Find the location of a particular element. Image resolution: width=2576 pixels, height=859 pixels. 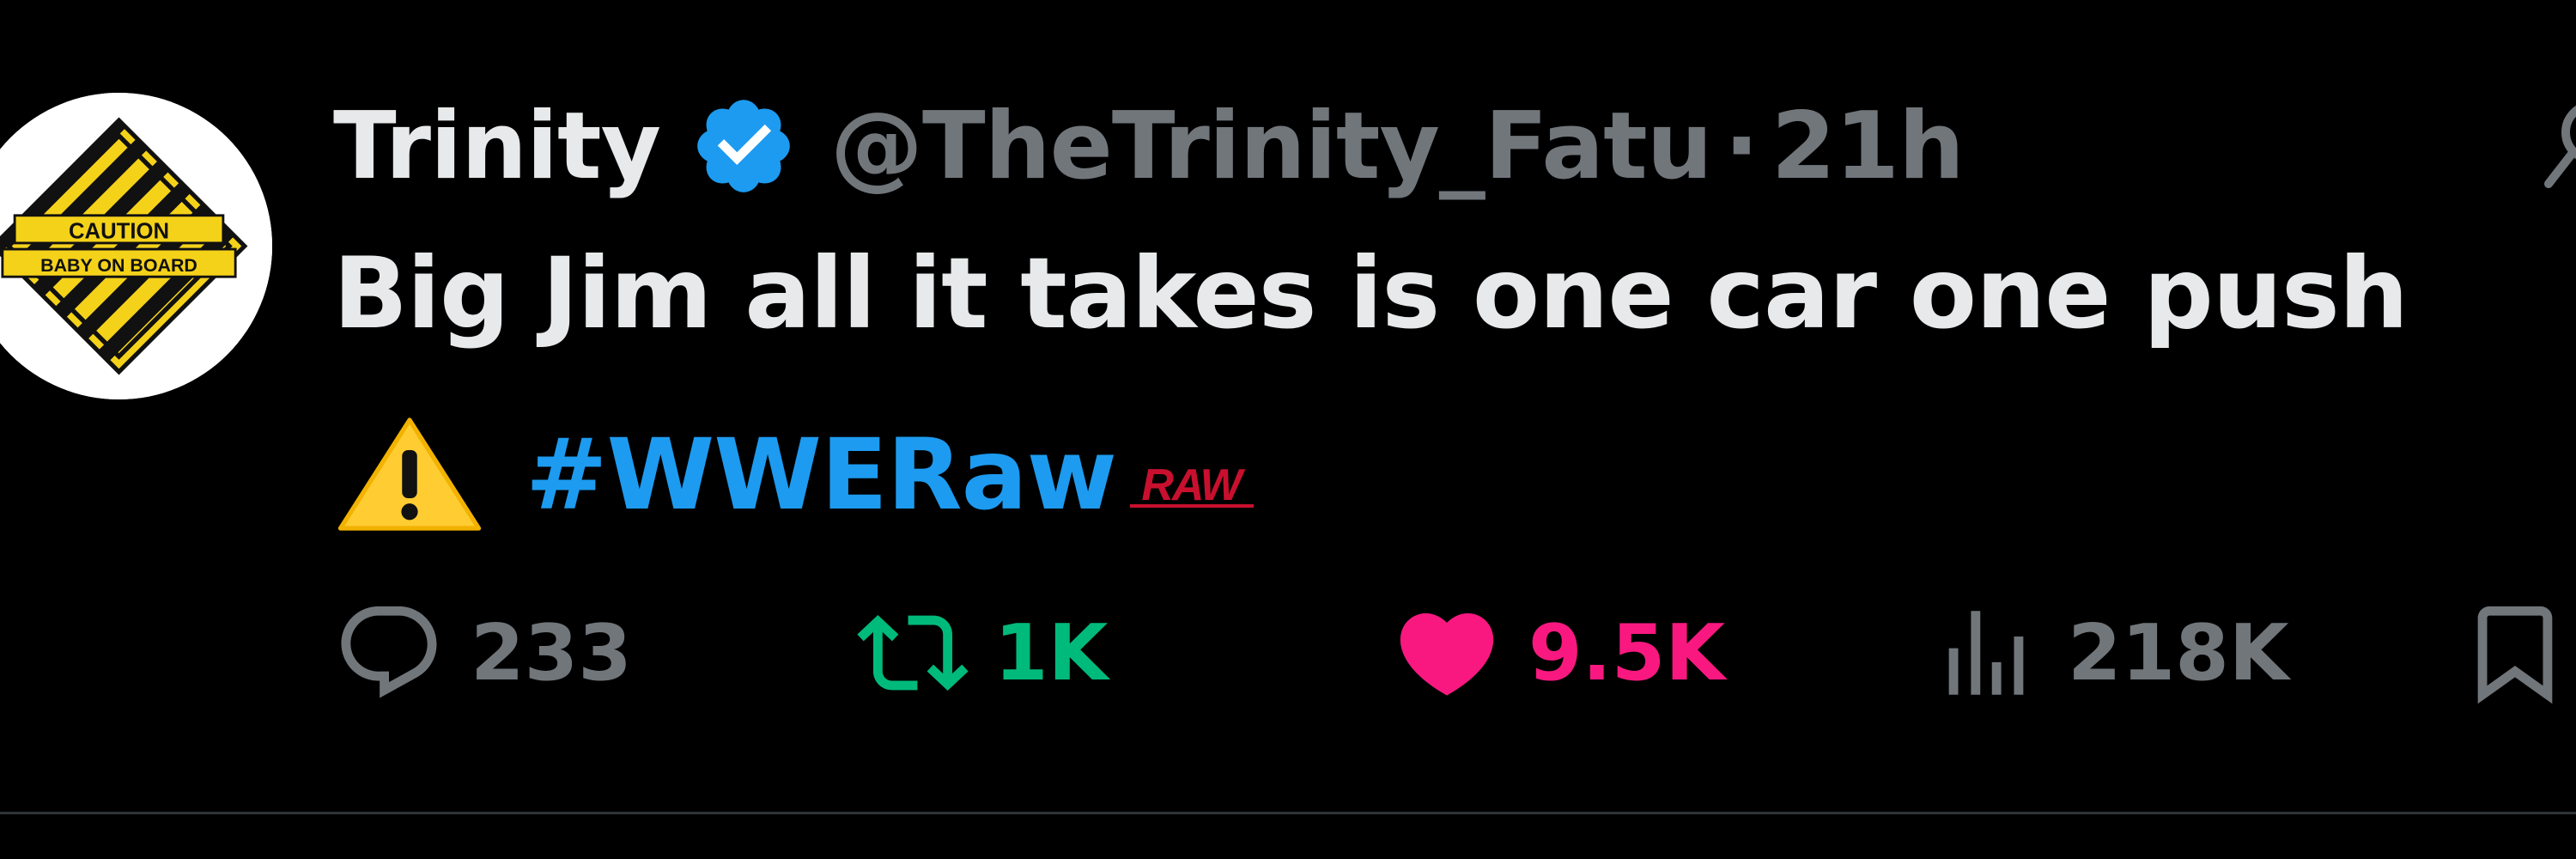

tweet-divider is located at coordinates (1288, 813).